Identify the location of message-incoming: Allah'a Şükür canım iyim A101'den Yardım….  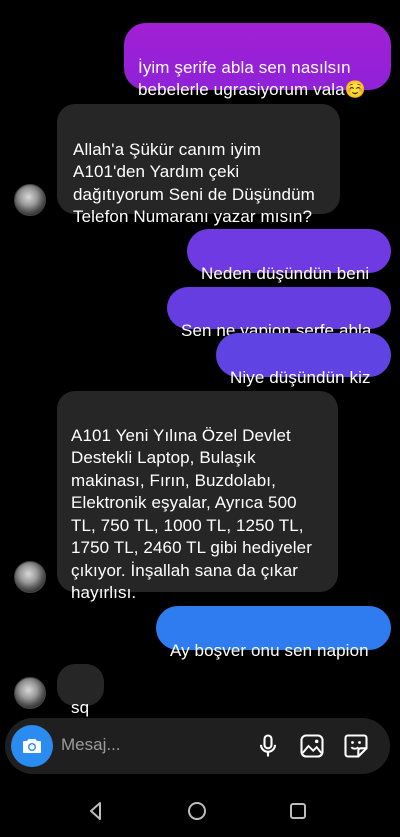
(198, 165).